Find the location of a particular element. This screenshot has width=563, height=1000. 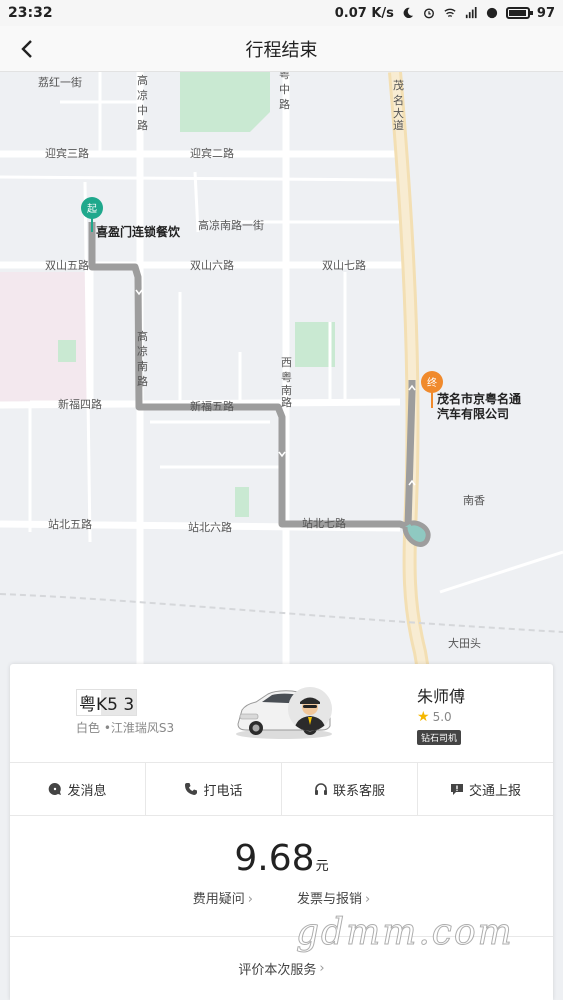

battery-level: 97 is located at coordinates (545, 13).